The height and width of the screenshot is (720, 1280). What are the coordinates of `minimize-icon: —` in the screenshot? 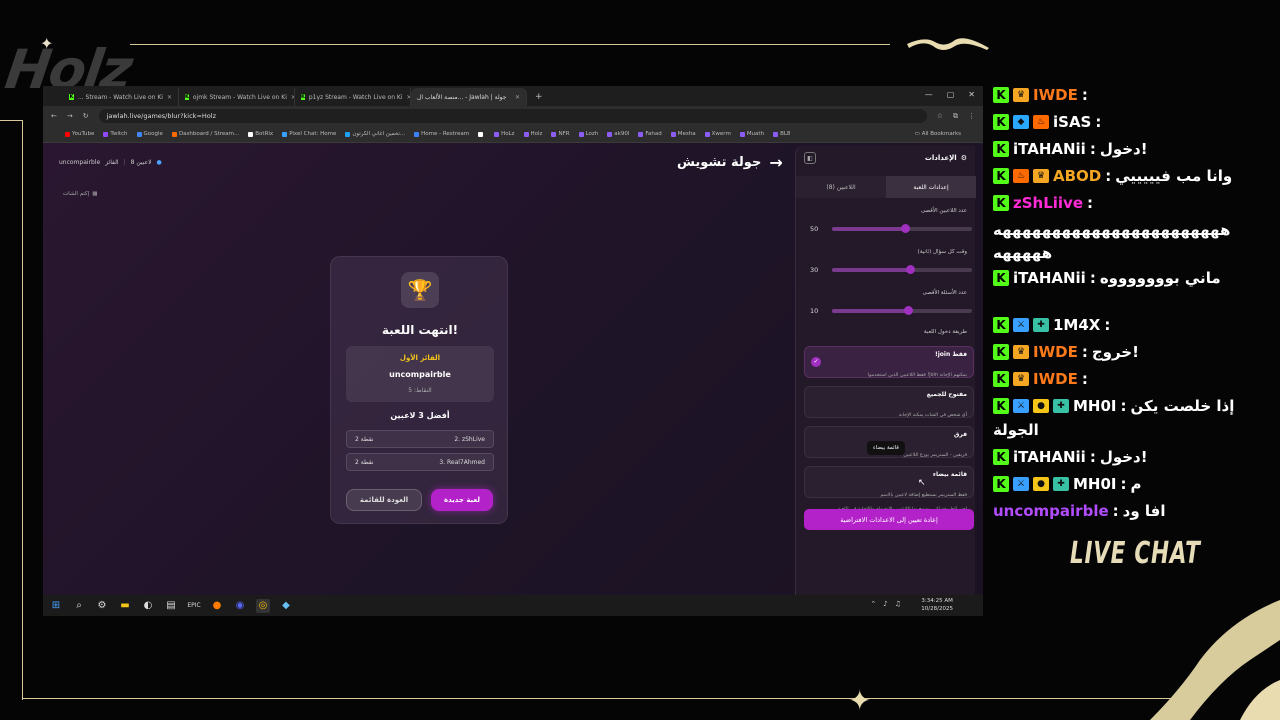 It's located at (929, 94).